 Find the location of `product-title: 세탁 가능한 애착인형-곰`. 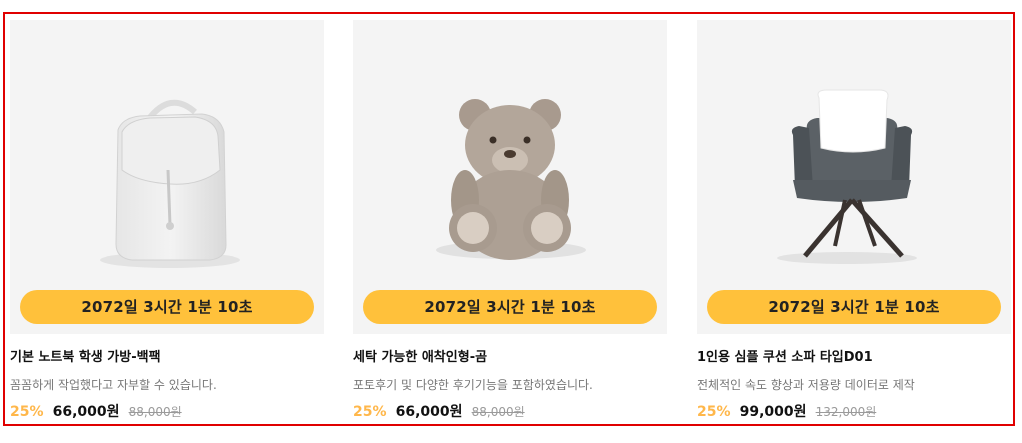

product-title: 세탁 가능한 애착인형-곰 is located at coordinates (420, 355).